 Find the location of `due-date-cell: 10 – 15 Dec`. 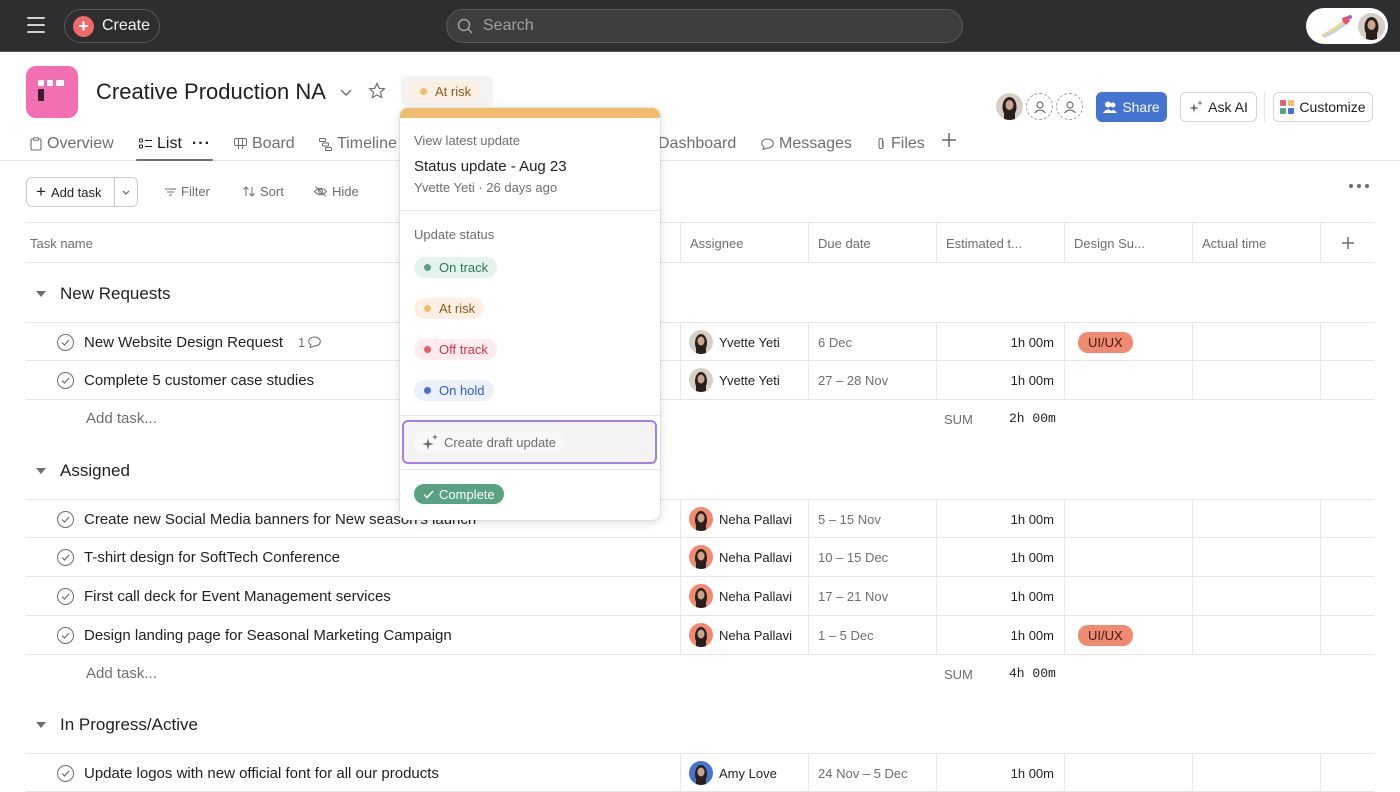

due-date-cell: 10 – 15 Dec is located at coordinates (872, 557).